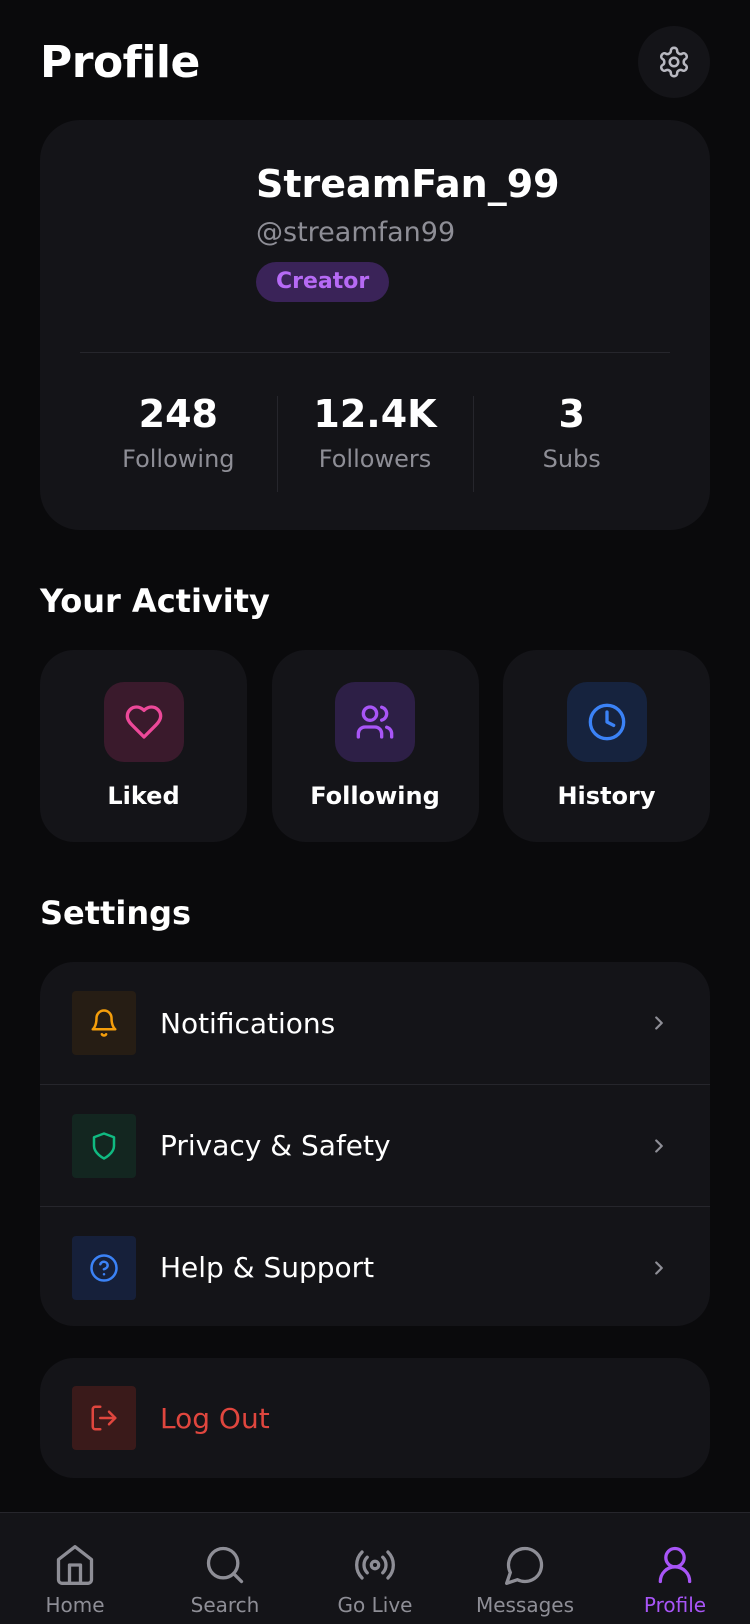  I want to click on clock-icon, so click(606, 722).